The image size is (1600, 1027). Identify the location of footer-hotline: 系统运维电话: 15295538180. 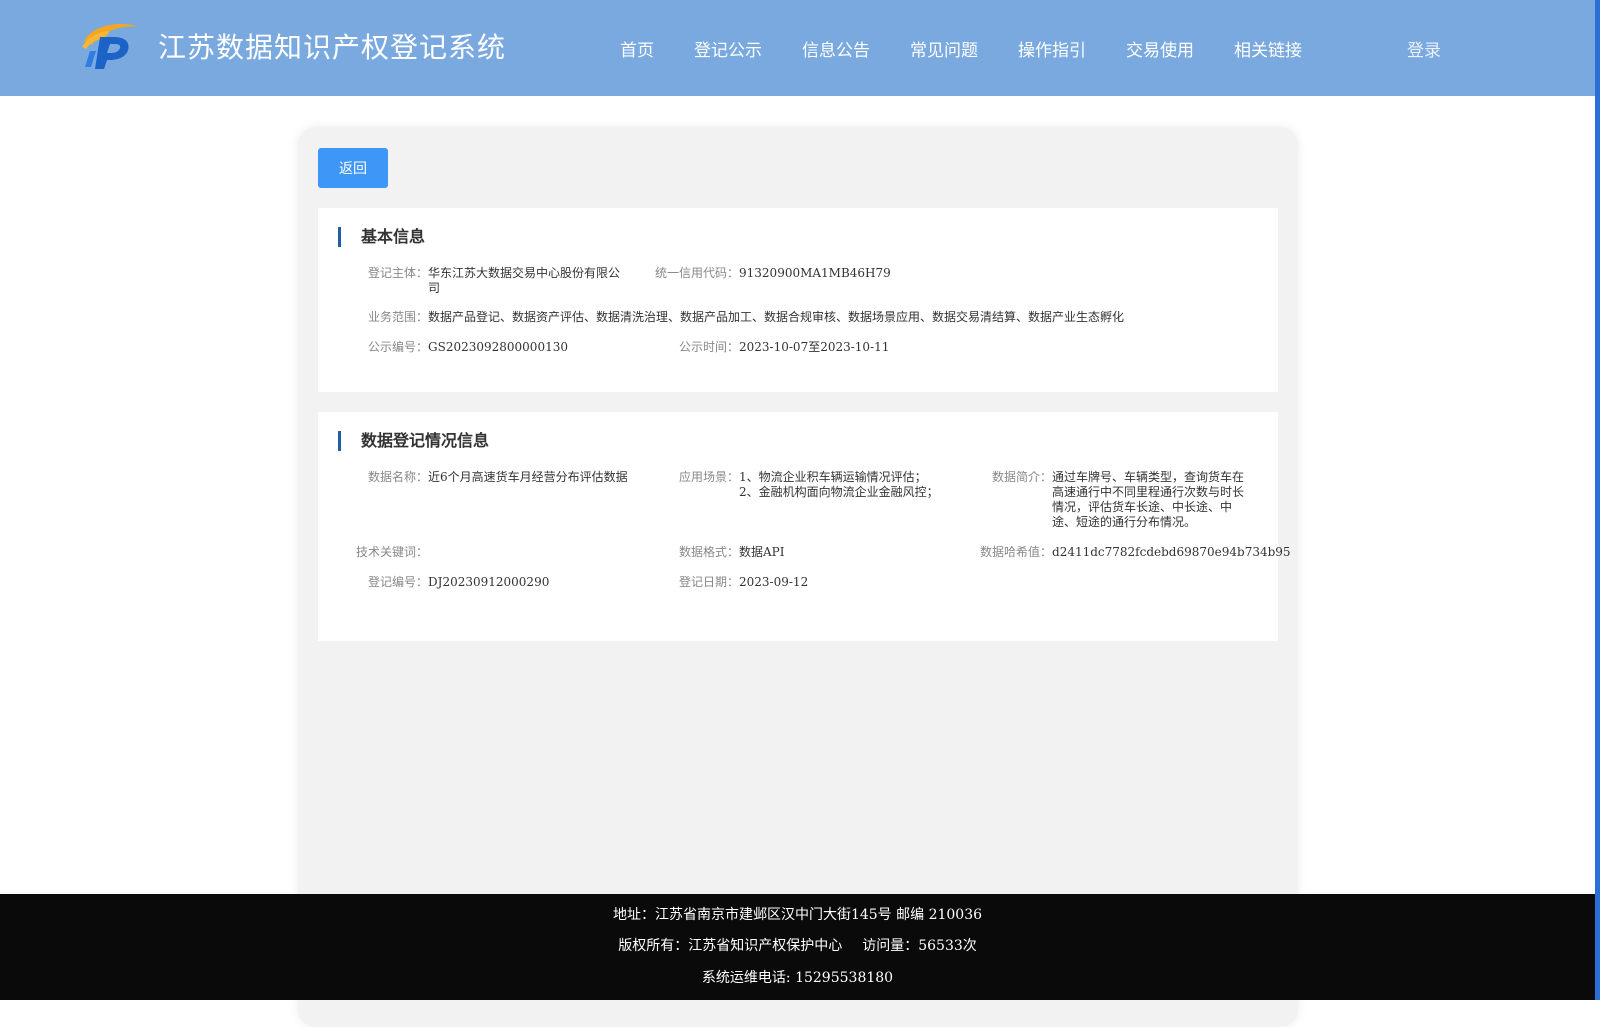
(797, 978).